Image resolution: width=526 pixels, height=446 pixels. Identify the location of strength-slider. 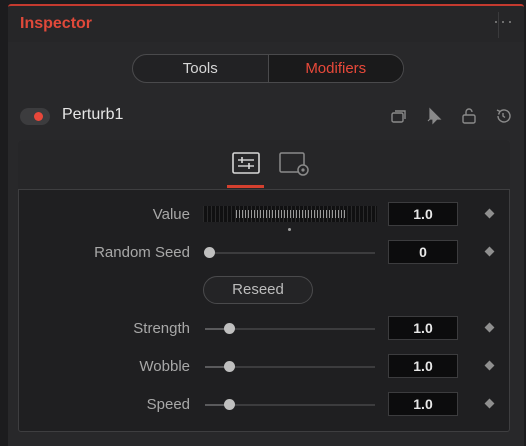
(290, 328).